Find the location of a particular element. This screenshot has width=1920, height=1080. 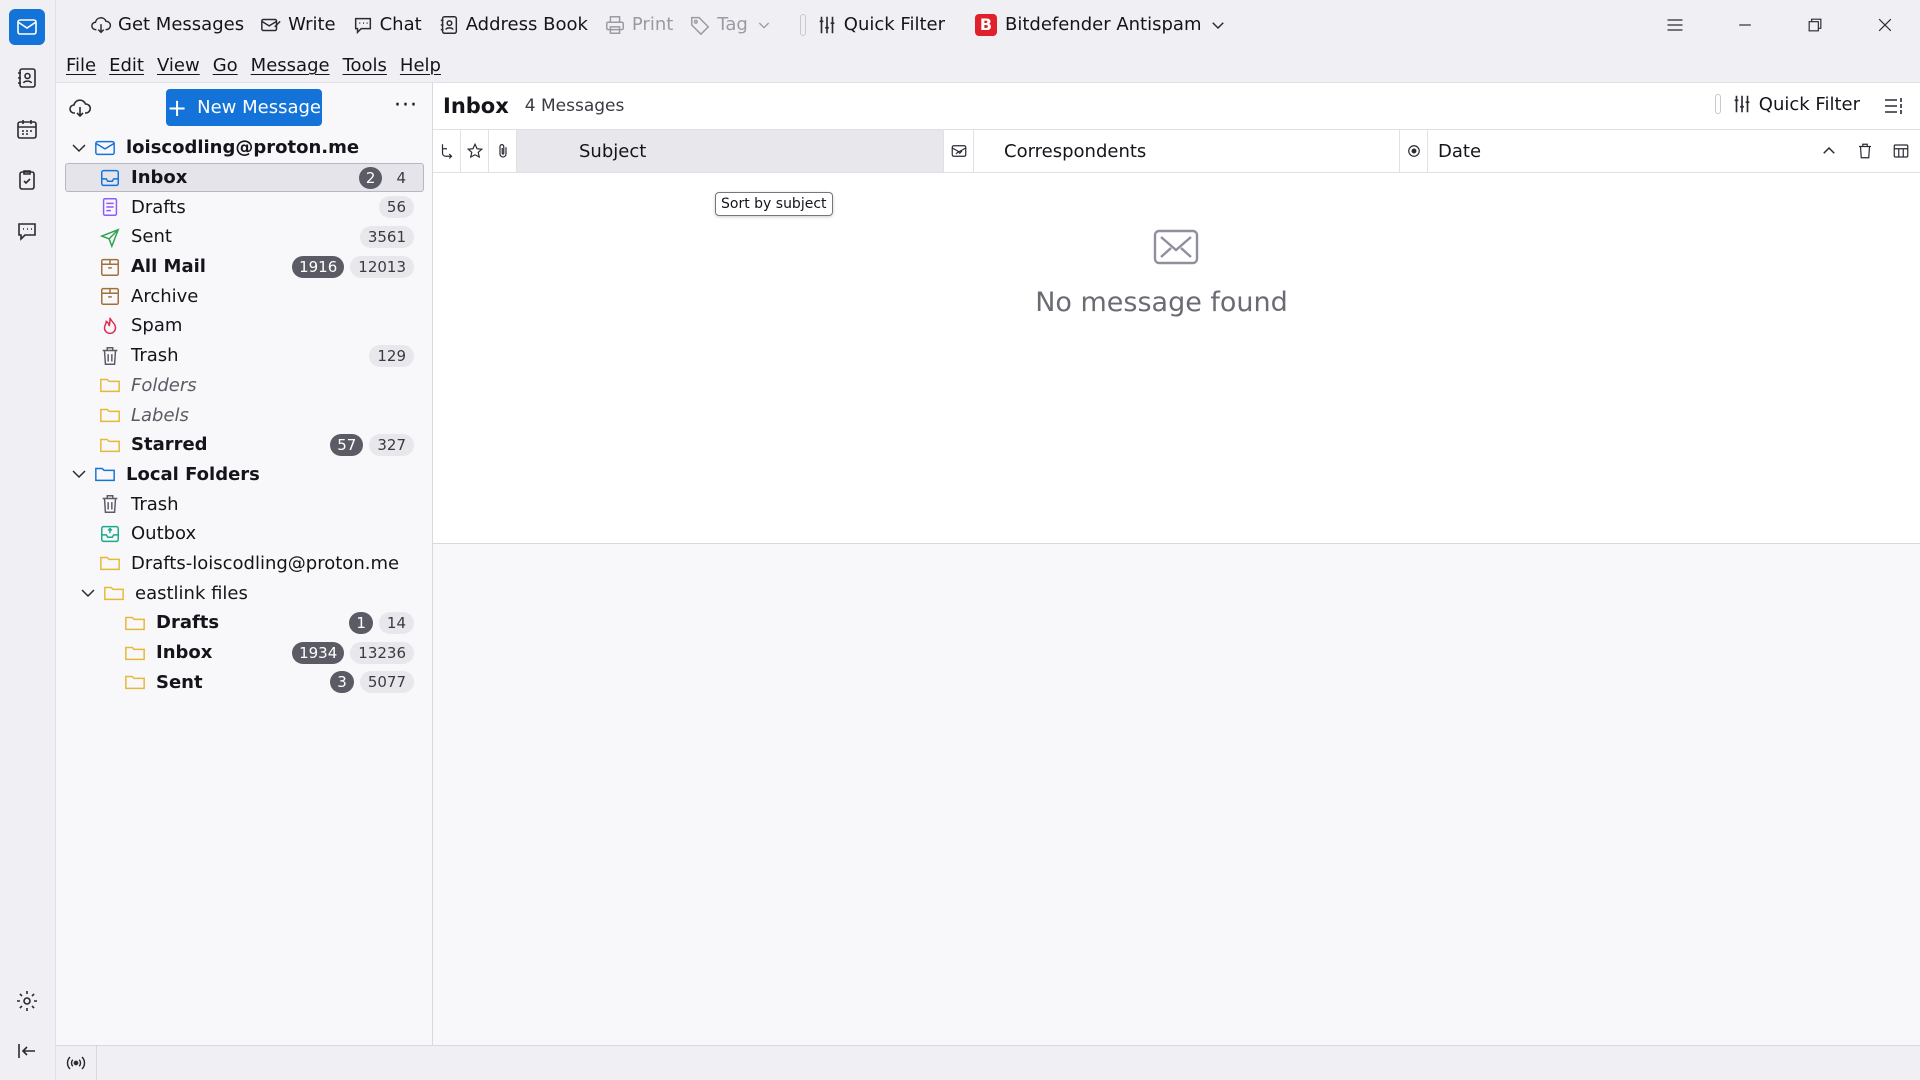

folder-label: Drafts is located at coordinates (158, 207).